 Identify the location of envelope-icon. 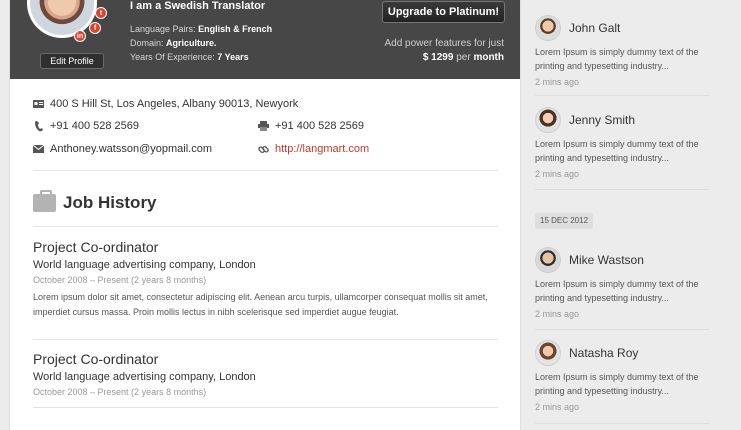
(38, 149).